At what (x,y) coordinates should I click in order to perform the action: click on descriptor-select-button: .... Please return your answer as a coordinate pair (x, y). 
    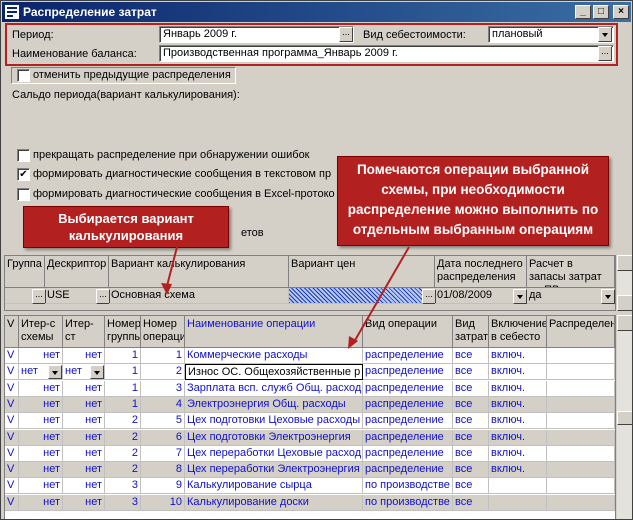
    Looking at the image, I should click on (103, 296).